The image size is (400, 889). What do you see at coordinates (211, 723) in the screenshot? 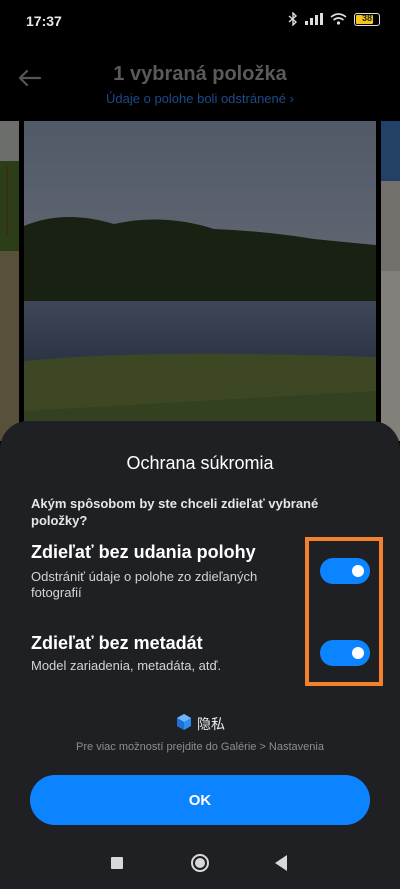
I see `privacy-brand-label: 隐私` at bounding box center [211, 723].